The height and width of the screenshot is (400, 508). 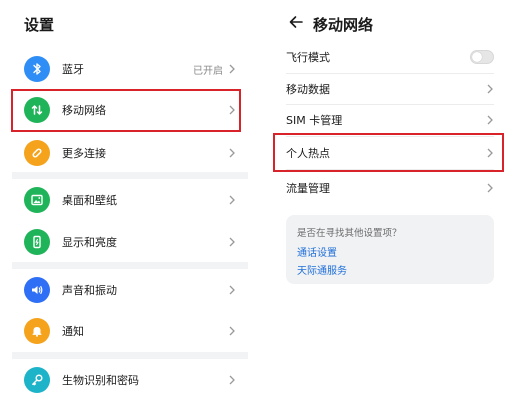 What do you see at coordinates (349, 233) in the screenshot?
I see `suggestion-question: 是否在寻找其他设置项？` at bounding box center [349, 233].